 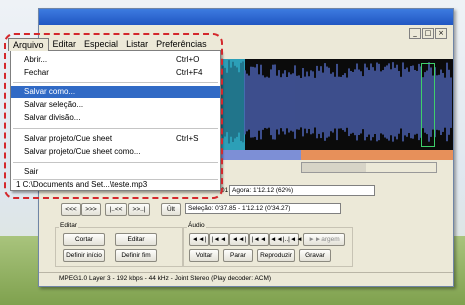 What do you see at coordinates (324, 239) in the screenshot?
I see `audio-button-6: ►►argem` at bounding box center [324, 239].